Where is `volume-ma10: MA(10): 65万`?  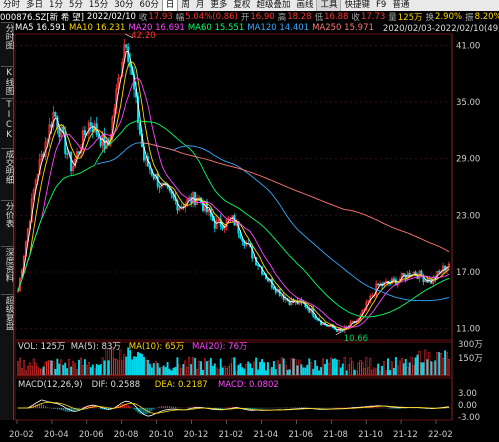
volume-ma10: MA(10): 65万 is located at coordinates (156, 347).